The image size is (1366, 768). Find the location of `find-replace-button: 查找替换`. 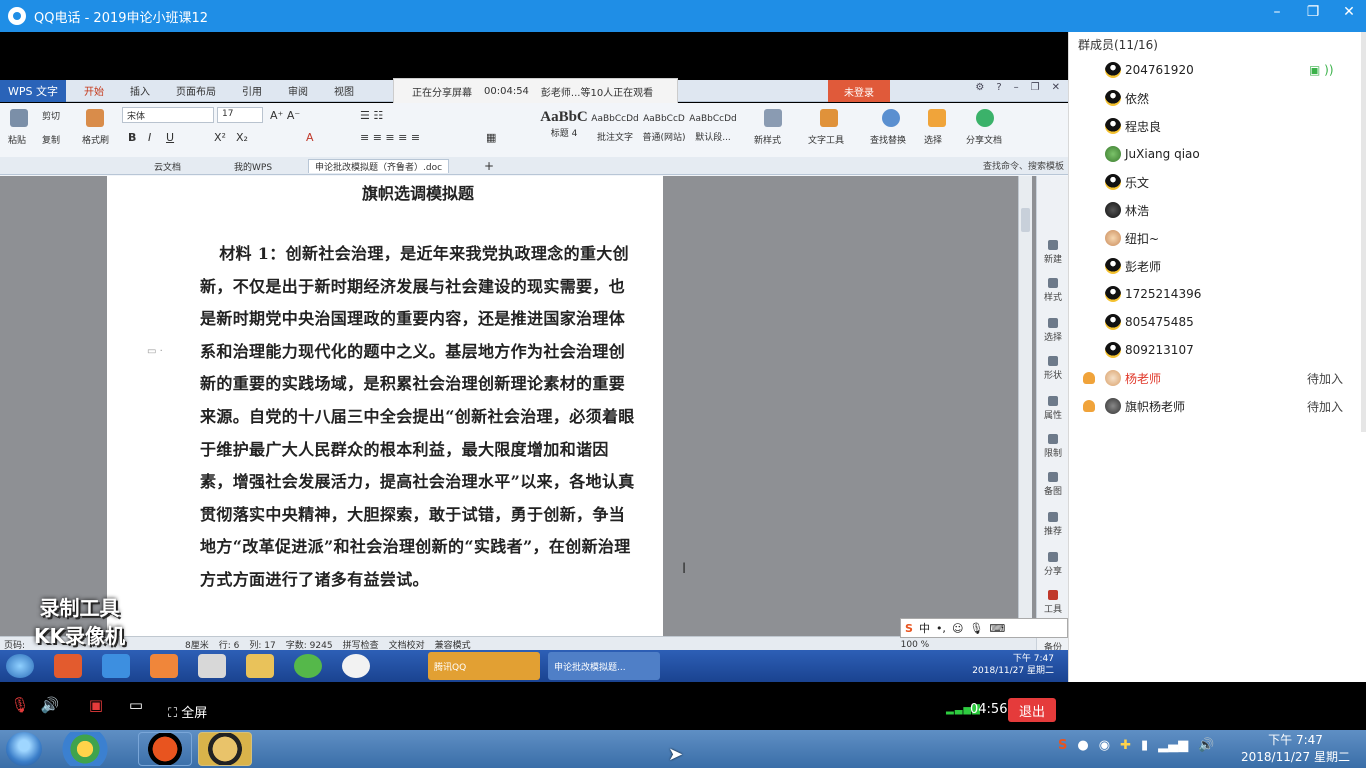

find-replace-button: 查找替换 is located at coordinates (888, 139).